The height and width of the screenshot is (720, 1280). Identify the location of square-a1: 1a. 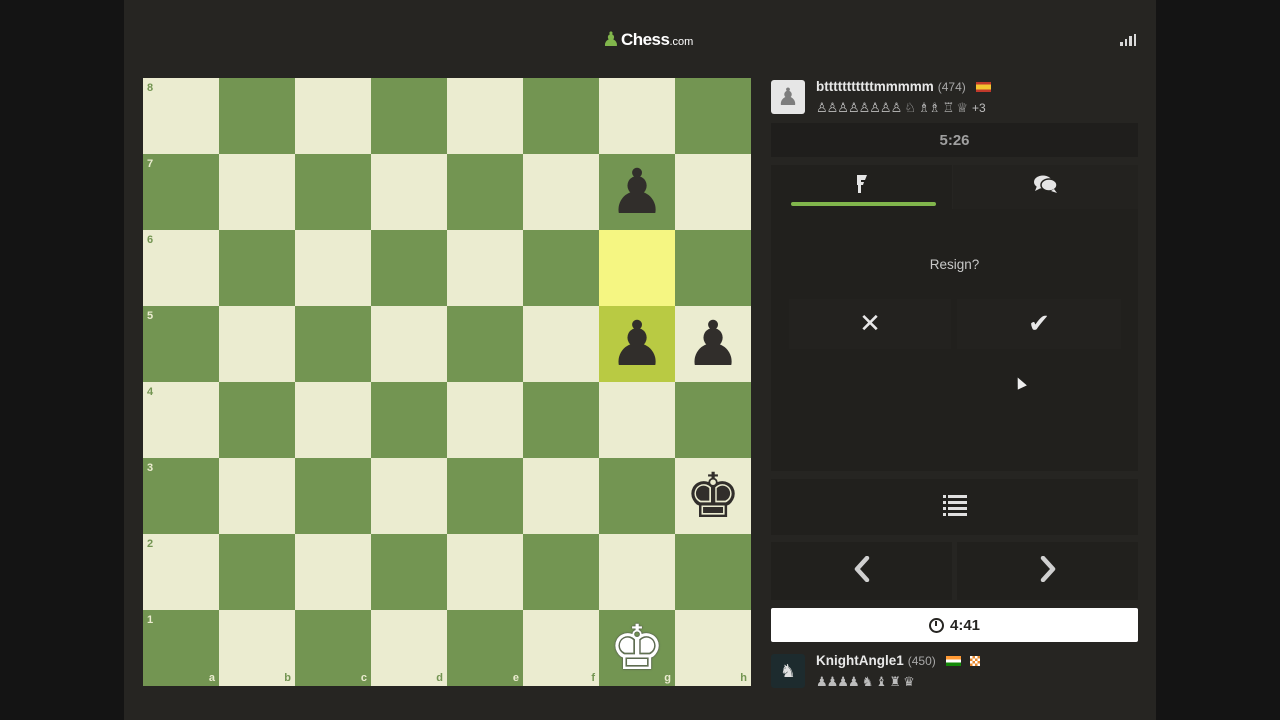
(181, 648).